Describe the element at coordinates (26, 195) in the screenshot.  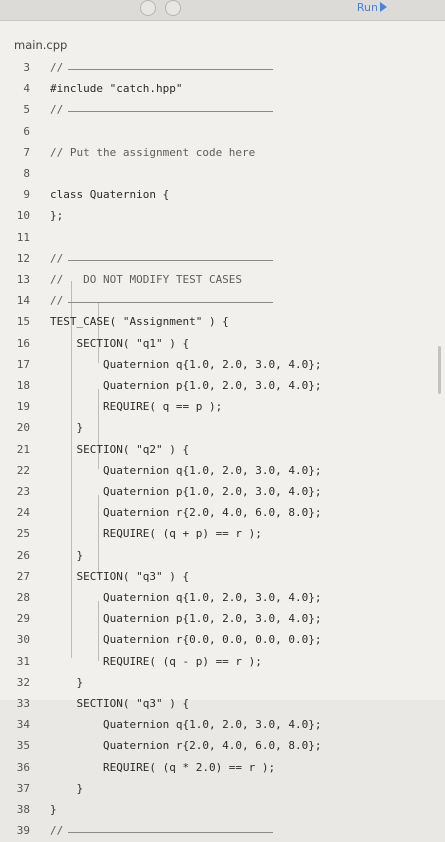
I see `line-number: 9` at that location.